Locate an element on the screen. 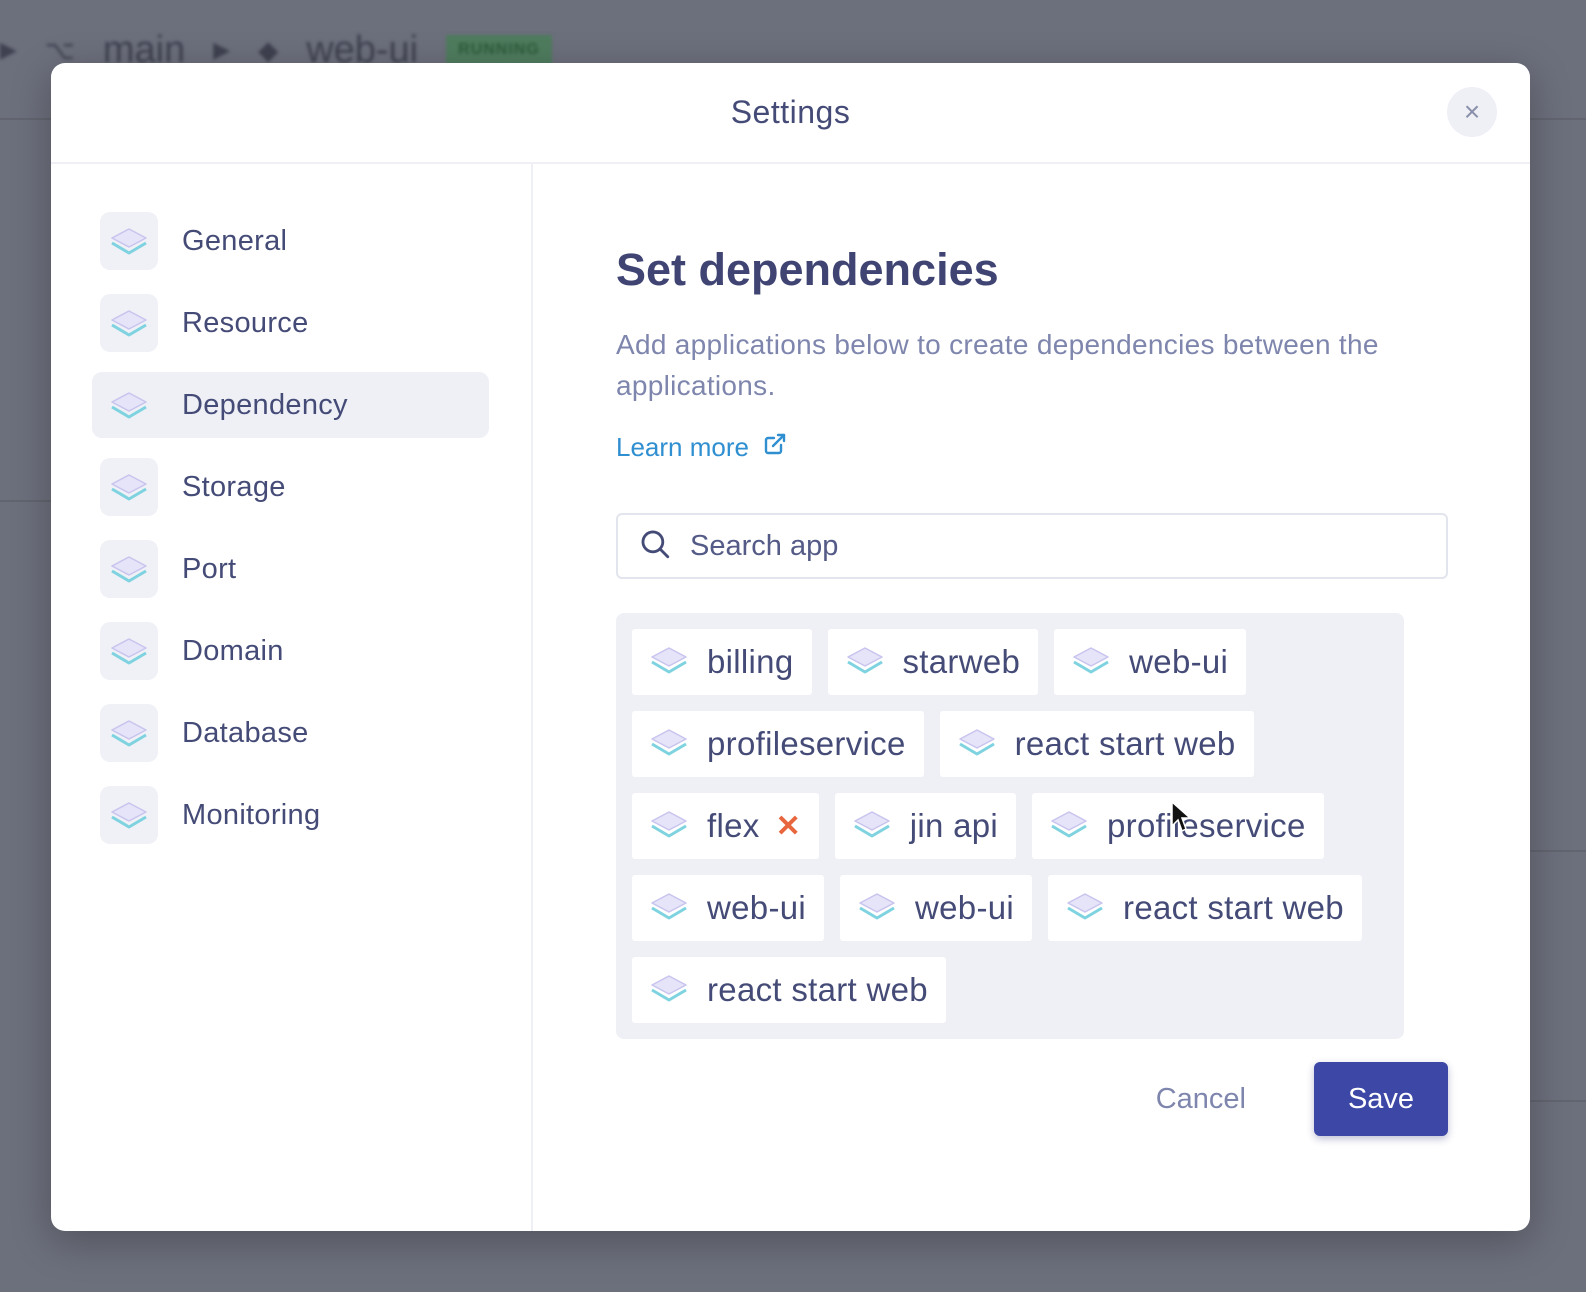  sidebar-item-port: Port is located at coordinates (290, 569).